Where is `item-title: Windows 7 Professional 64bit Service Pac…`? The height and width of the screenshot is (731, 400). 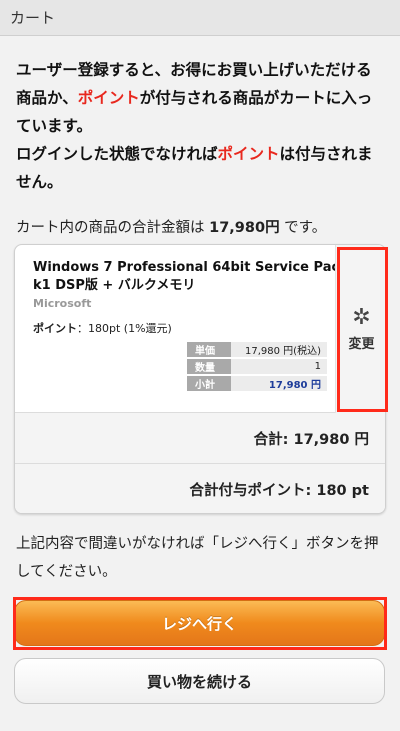 item-title: Windows 7 Professional 64bit Service Pac… is located at coordinates (189, 277).